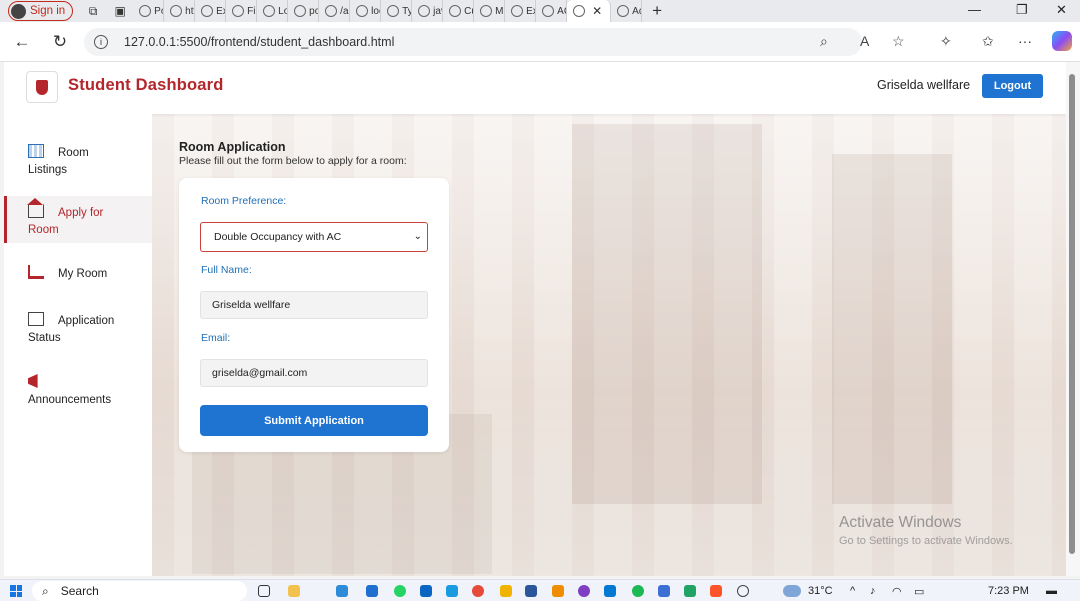 The height and width of the screenshot is (601, 1080). I want to click on home-icon, so click(35, 208).